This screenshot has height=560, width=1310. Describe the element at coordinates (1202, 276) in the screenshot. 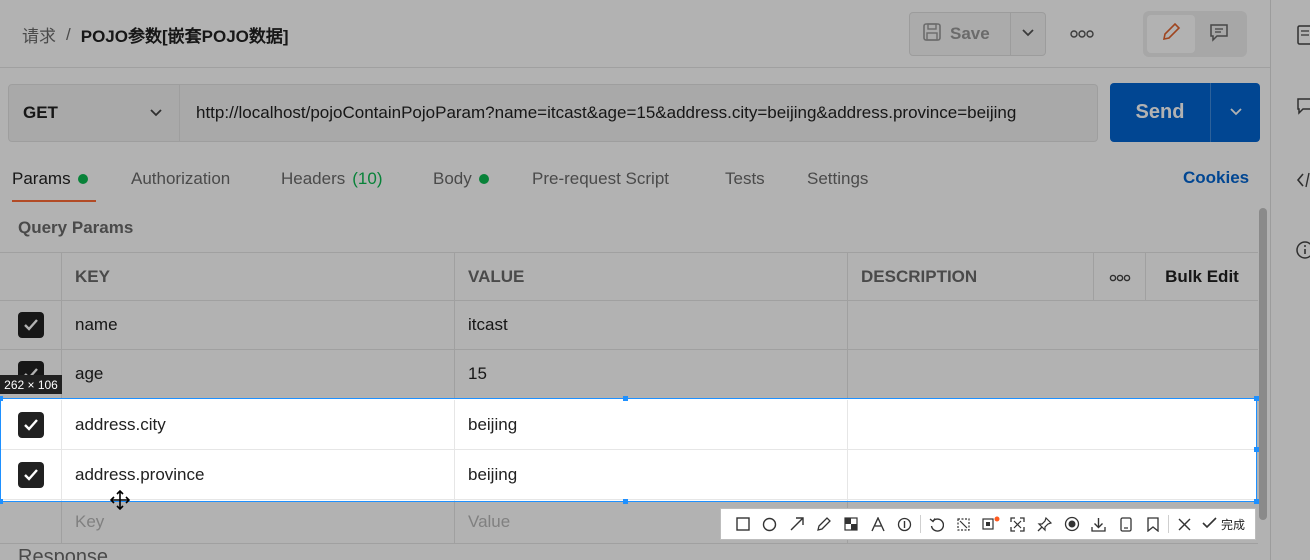

I see `bulk-edit-button: Bulk Edit` at that location.